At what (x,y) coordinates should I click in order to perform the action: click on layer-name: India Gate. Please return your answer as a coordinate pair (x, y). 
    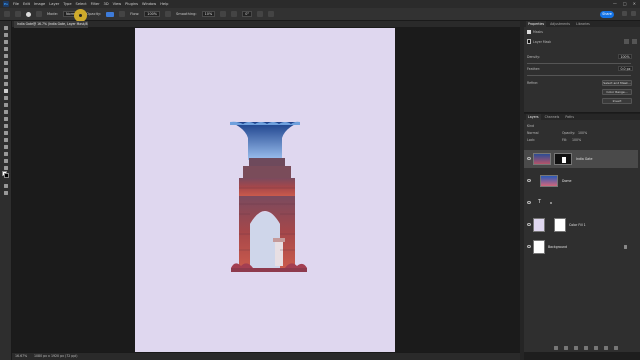
    Looking at the image, I should click on (584, 159).